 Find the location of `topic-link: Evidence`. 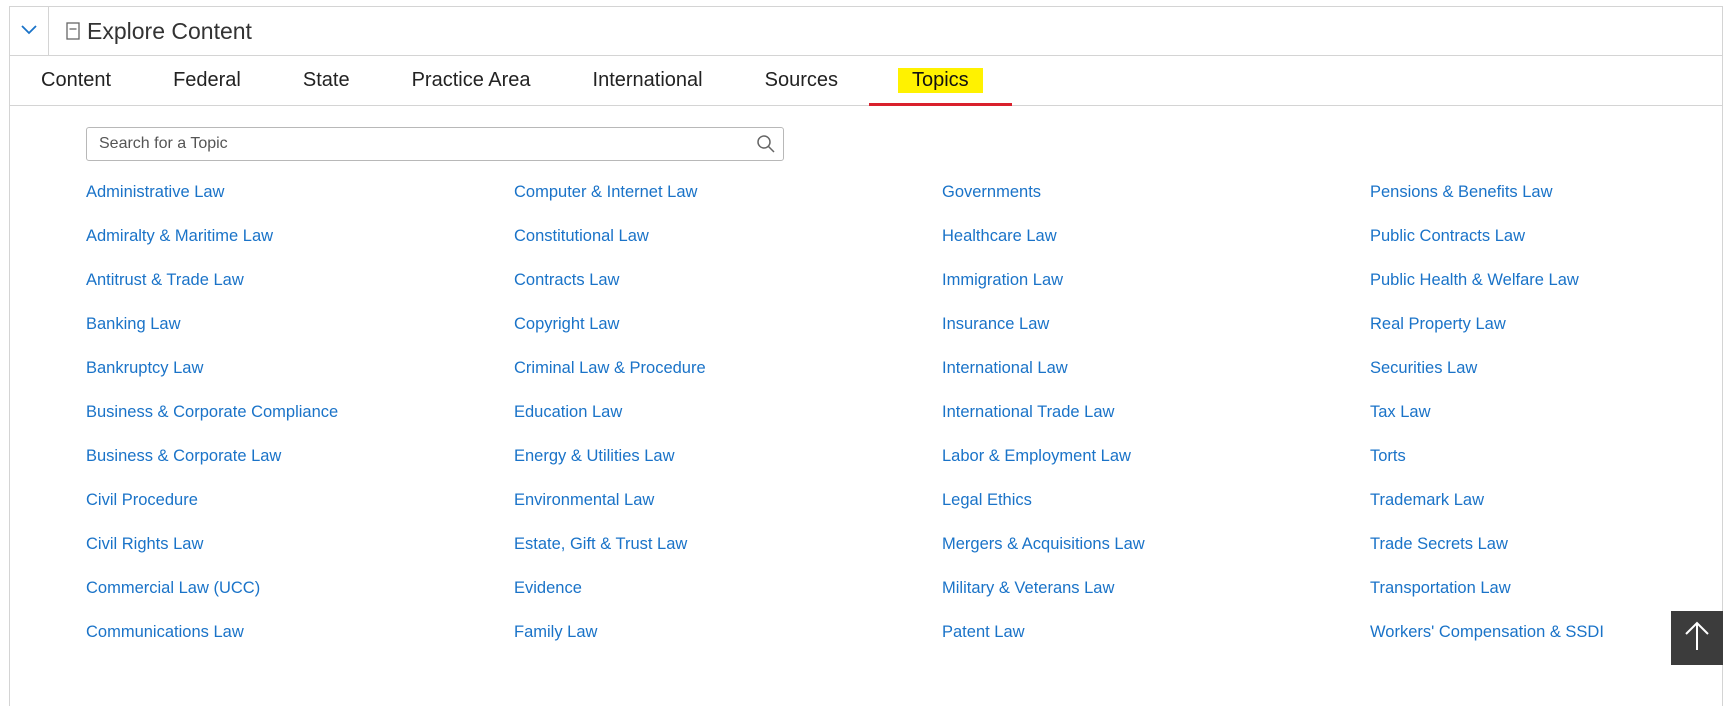

topic-link: Evidence is located at coordinates (728, 599).